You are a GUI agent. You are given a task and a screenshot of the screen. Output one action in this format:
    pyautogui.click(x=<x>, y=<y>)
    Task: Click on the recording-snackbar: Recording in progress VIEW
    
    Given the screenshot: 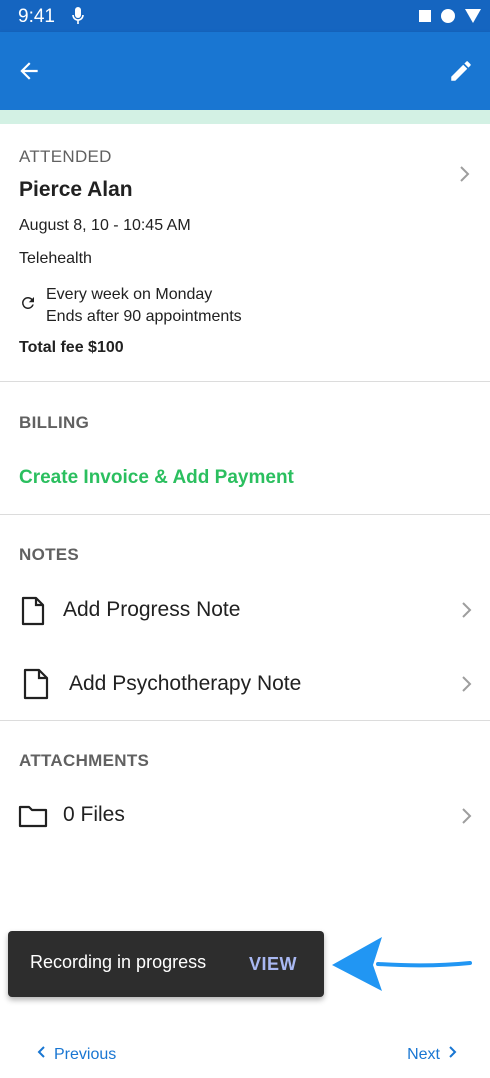 What is the action you would take?
    pyautogui.click(x=166, y=964)
    